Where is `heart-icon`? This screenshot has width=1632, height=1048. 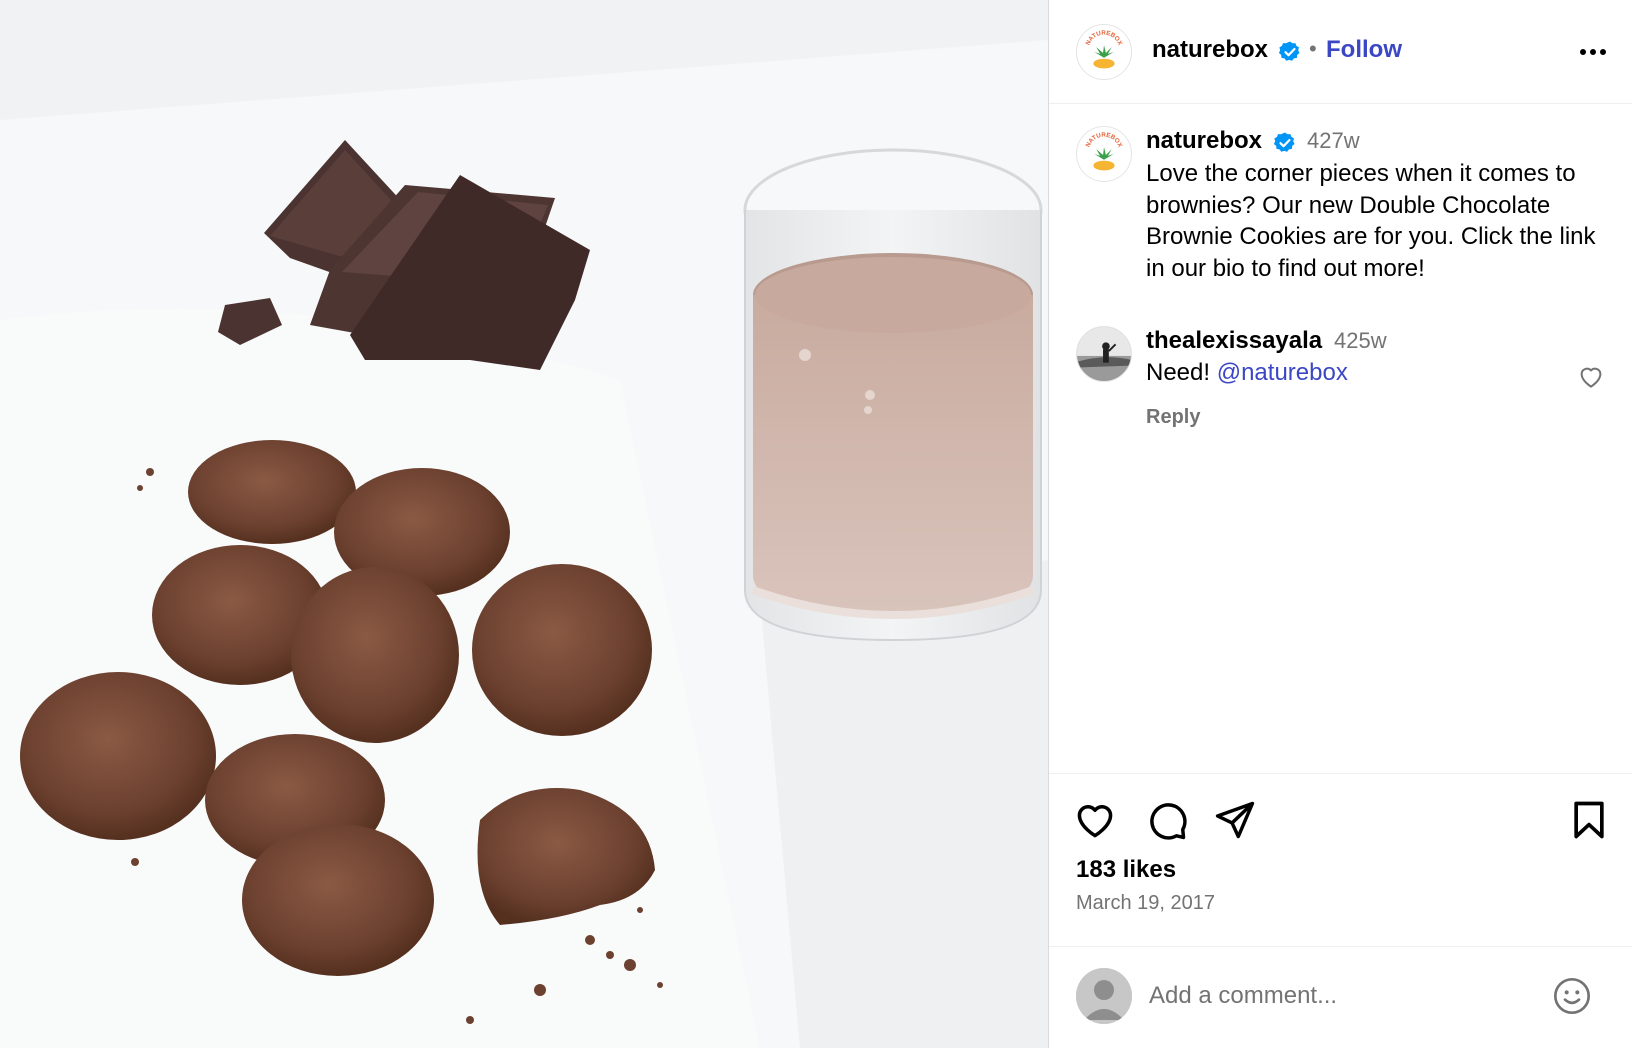 heart-icon is located at coordinates (1095, 820).